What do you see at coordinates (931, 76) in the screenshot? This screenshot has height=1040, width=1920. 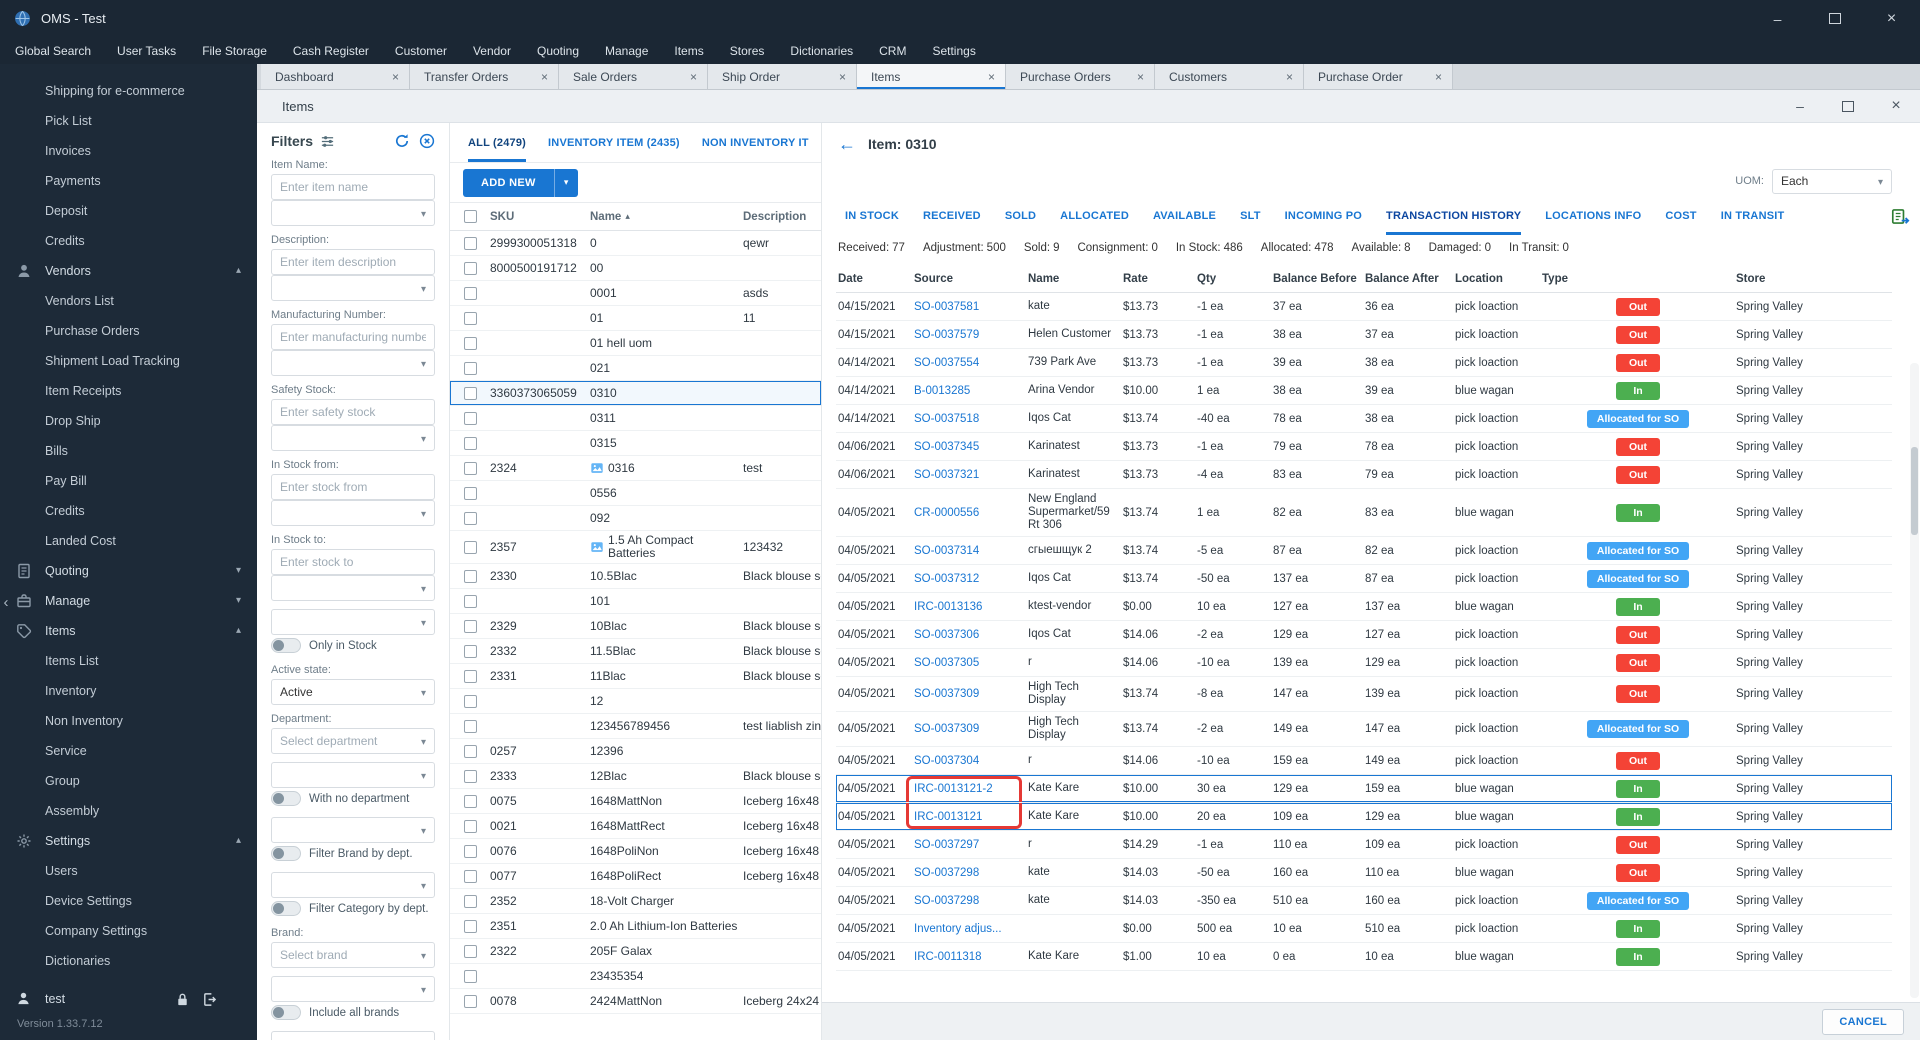 I see `document-tab: Items` at bounding box center [931, 76].